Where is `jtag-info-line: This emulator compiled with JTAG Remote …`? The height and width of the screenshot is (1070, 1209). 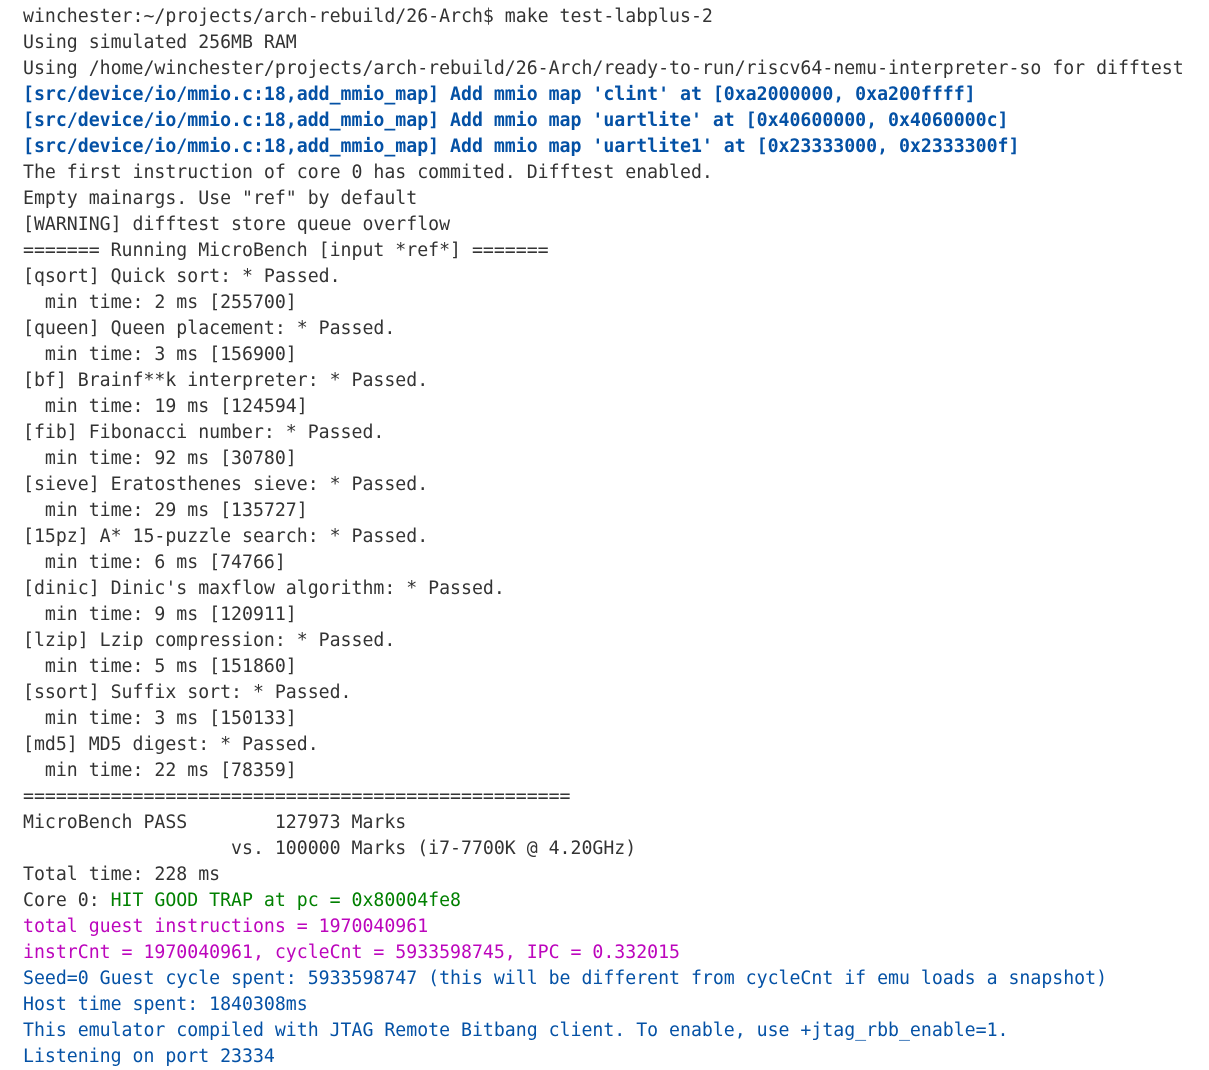 jtag-info-line: This emulator compiled with JTAG Remote … is located at coordinates (516, 1030).